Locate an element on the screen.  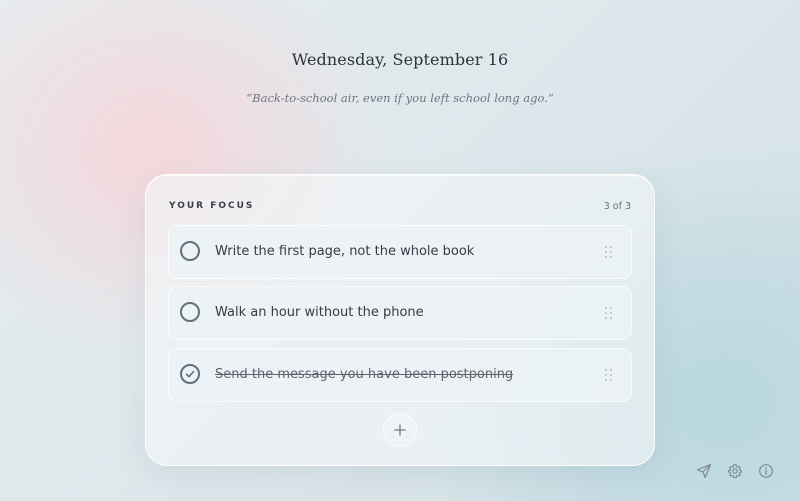
task-checkbox-checked is located at coordinates (190, 374).